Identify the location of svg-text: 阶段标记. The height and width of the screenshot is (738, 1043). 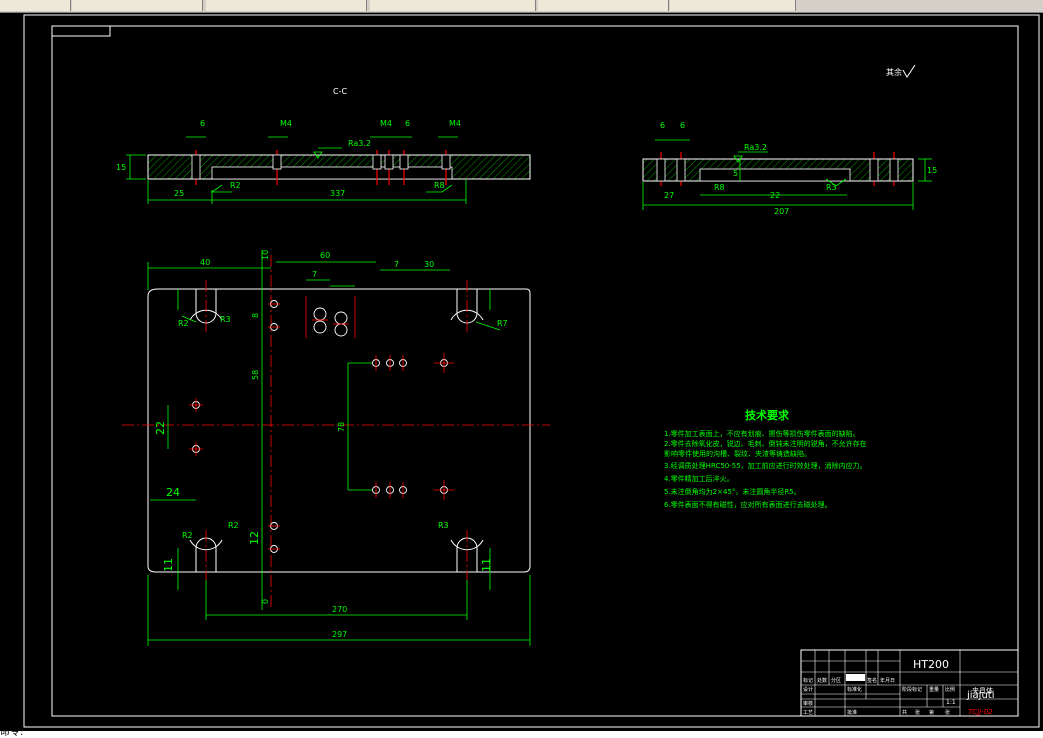
(912, 689).